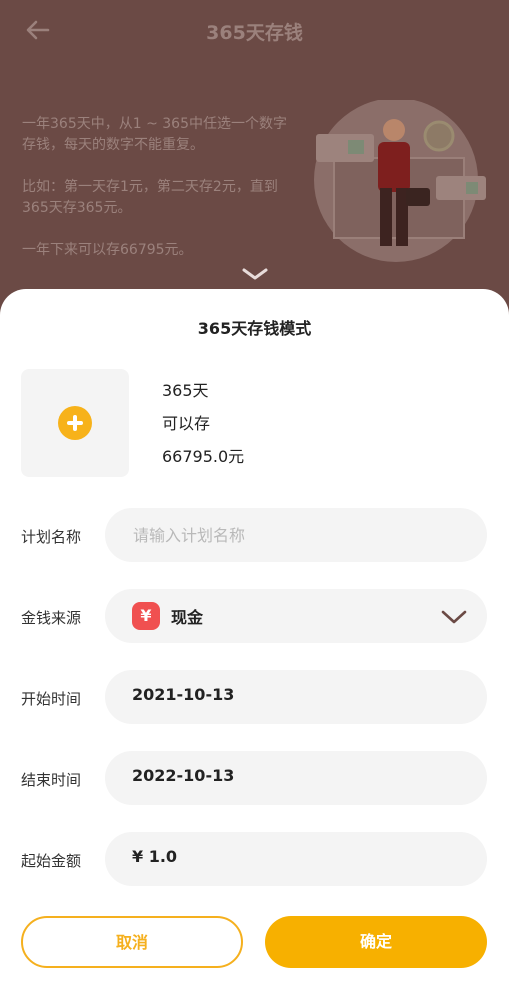 This screenshot has width=509, height=997. What do you see at coordinates (183, 694) in the screenshot?
I see `start-time-value: 2021-10-13` at bounding box center [183, 694].